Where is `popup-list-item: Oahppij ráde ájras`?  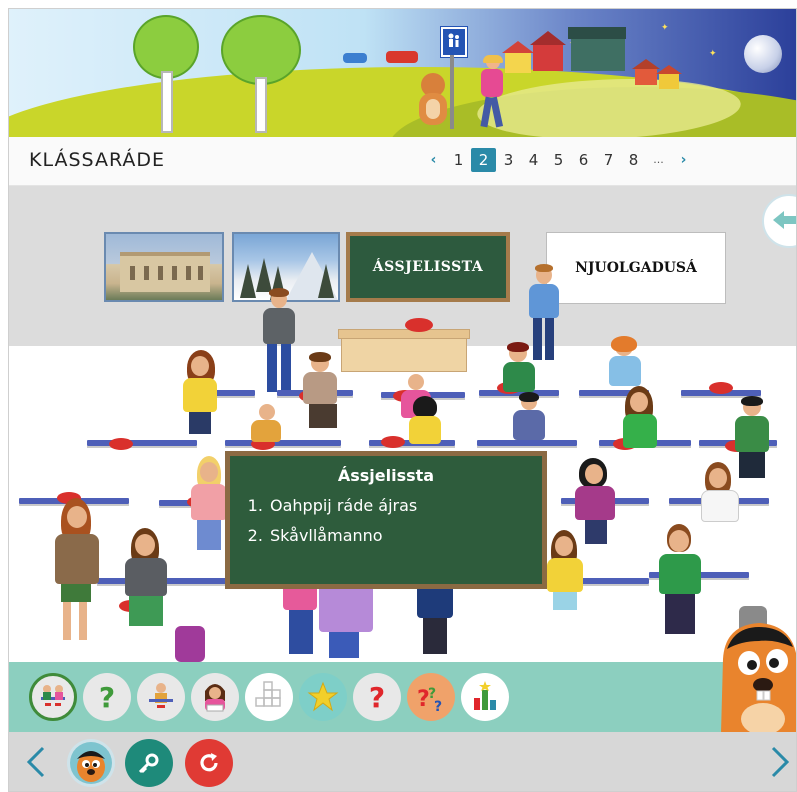 popup-list-item: Oahppij ráde ájras is located at coordinates (405, 506).